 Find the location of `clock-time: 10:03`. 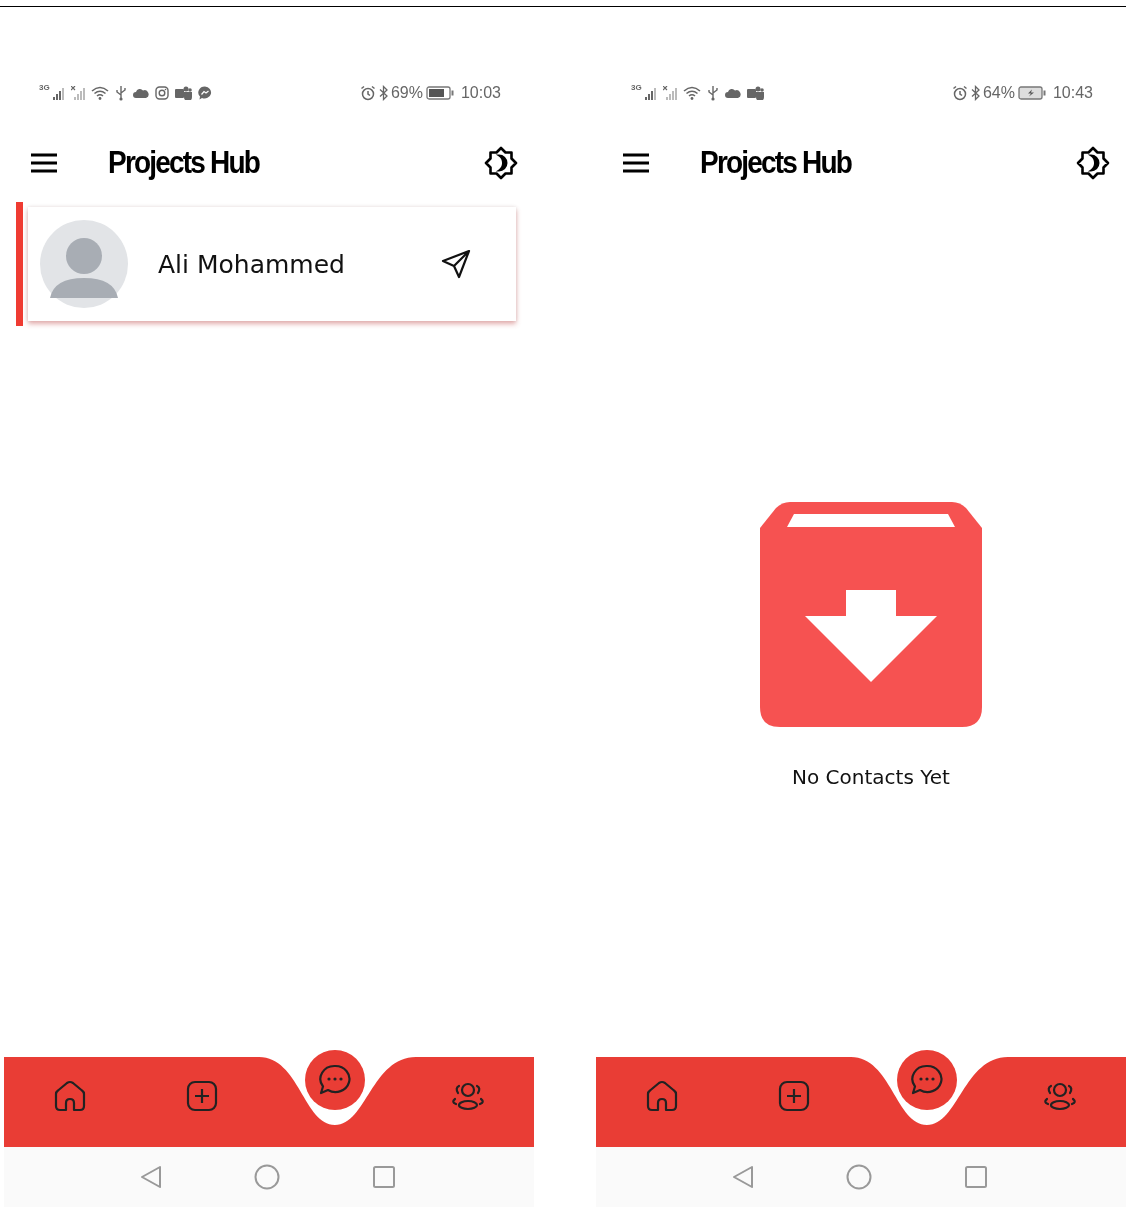

clock-time: 10:03 is located at coordinates (480, 93).